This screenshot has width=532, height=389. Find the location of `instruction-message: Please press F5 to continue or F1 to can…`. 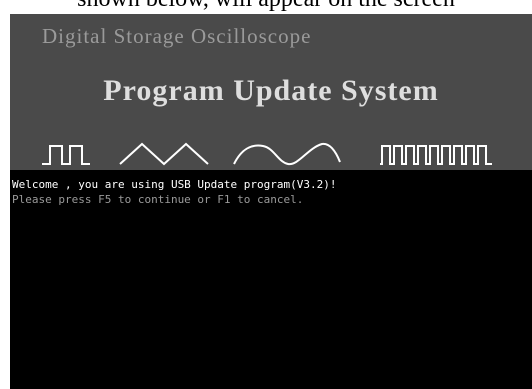

instruction-message: Please press F5 to continue or F1 to can… is located at coordinates (158, 199).